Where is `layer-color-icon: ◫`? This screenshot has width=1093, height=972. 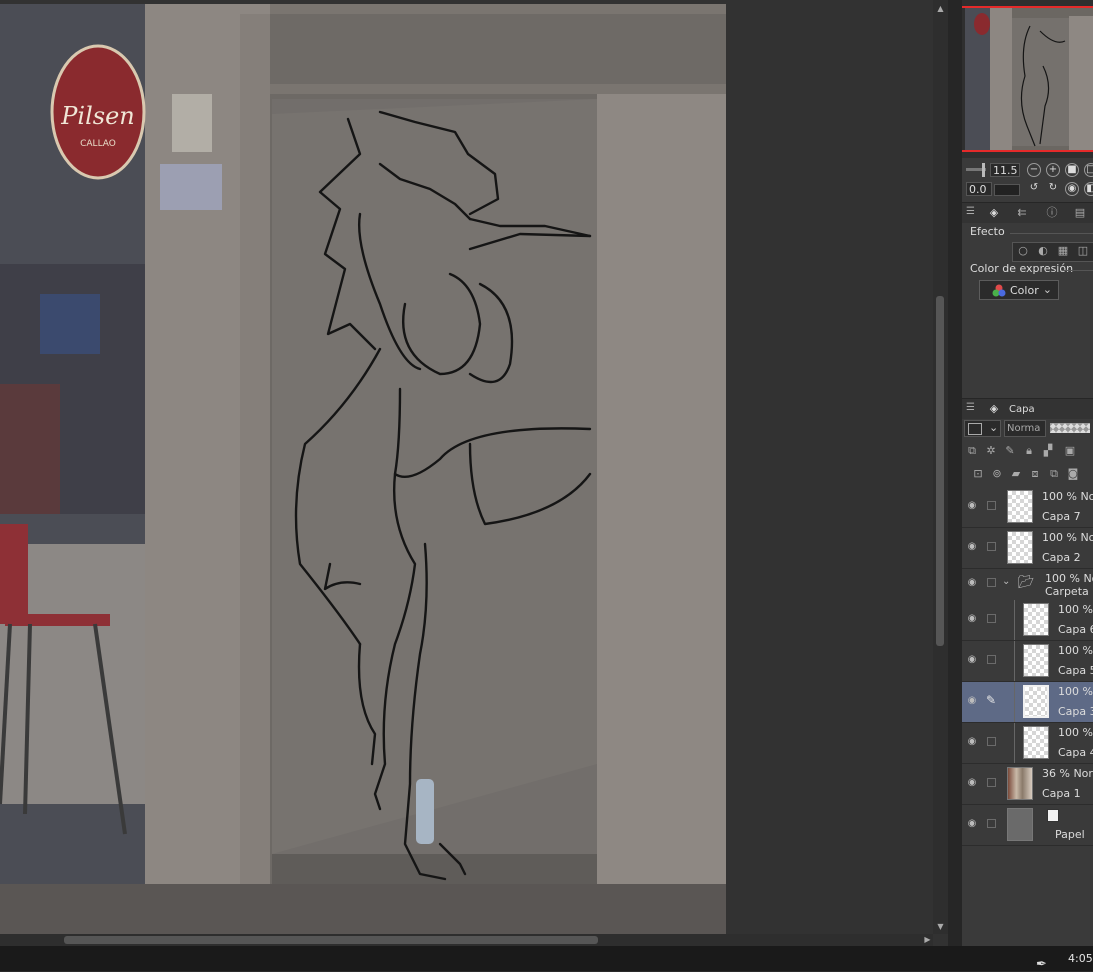 layer-color-icon: ◫ is located at coordinates (1083, 251).